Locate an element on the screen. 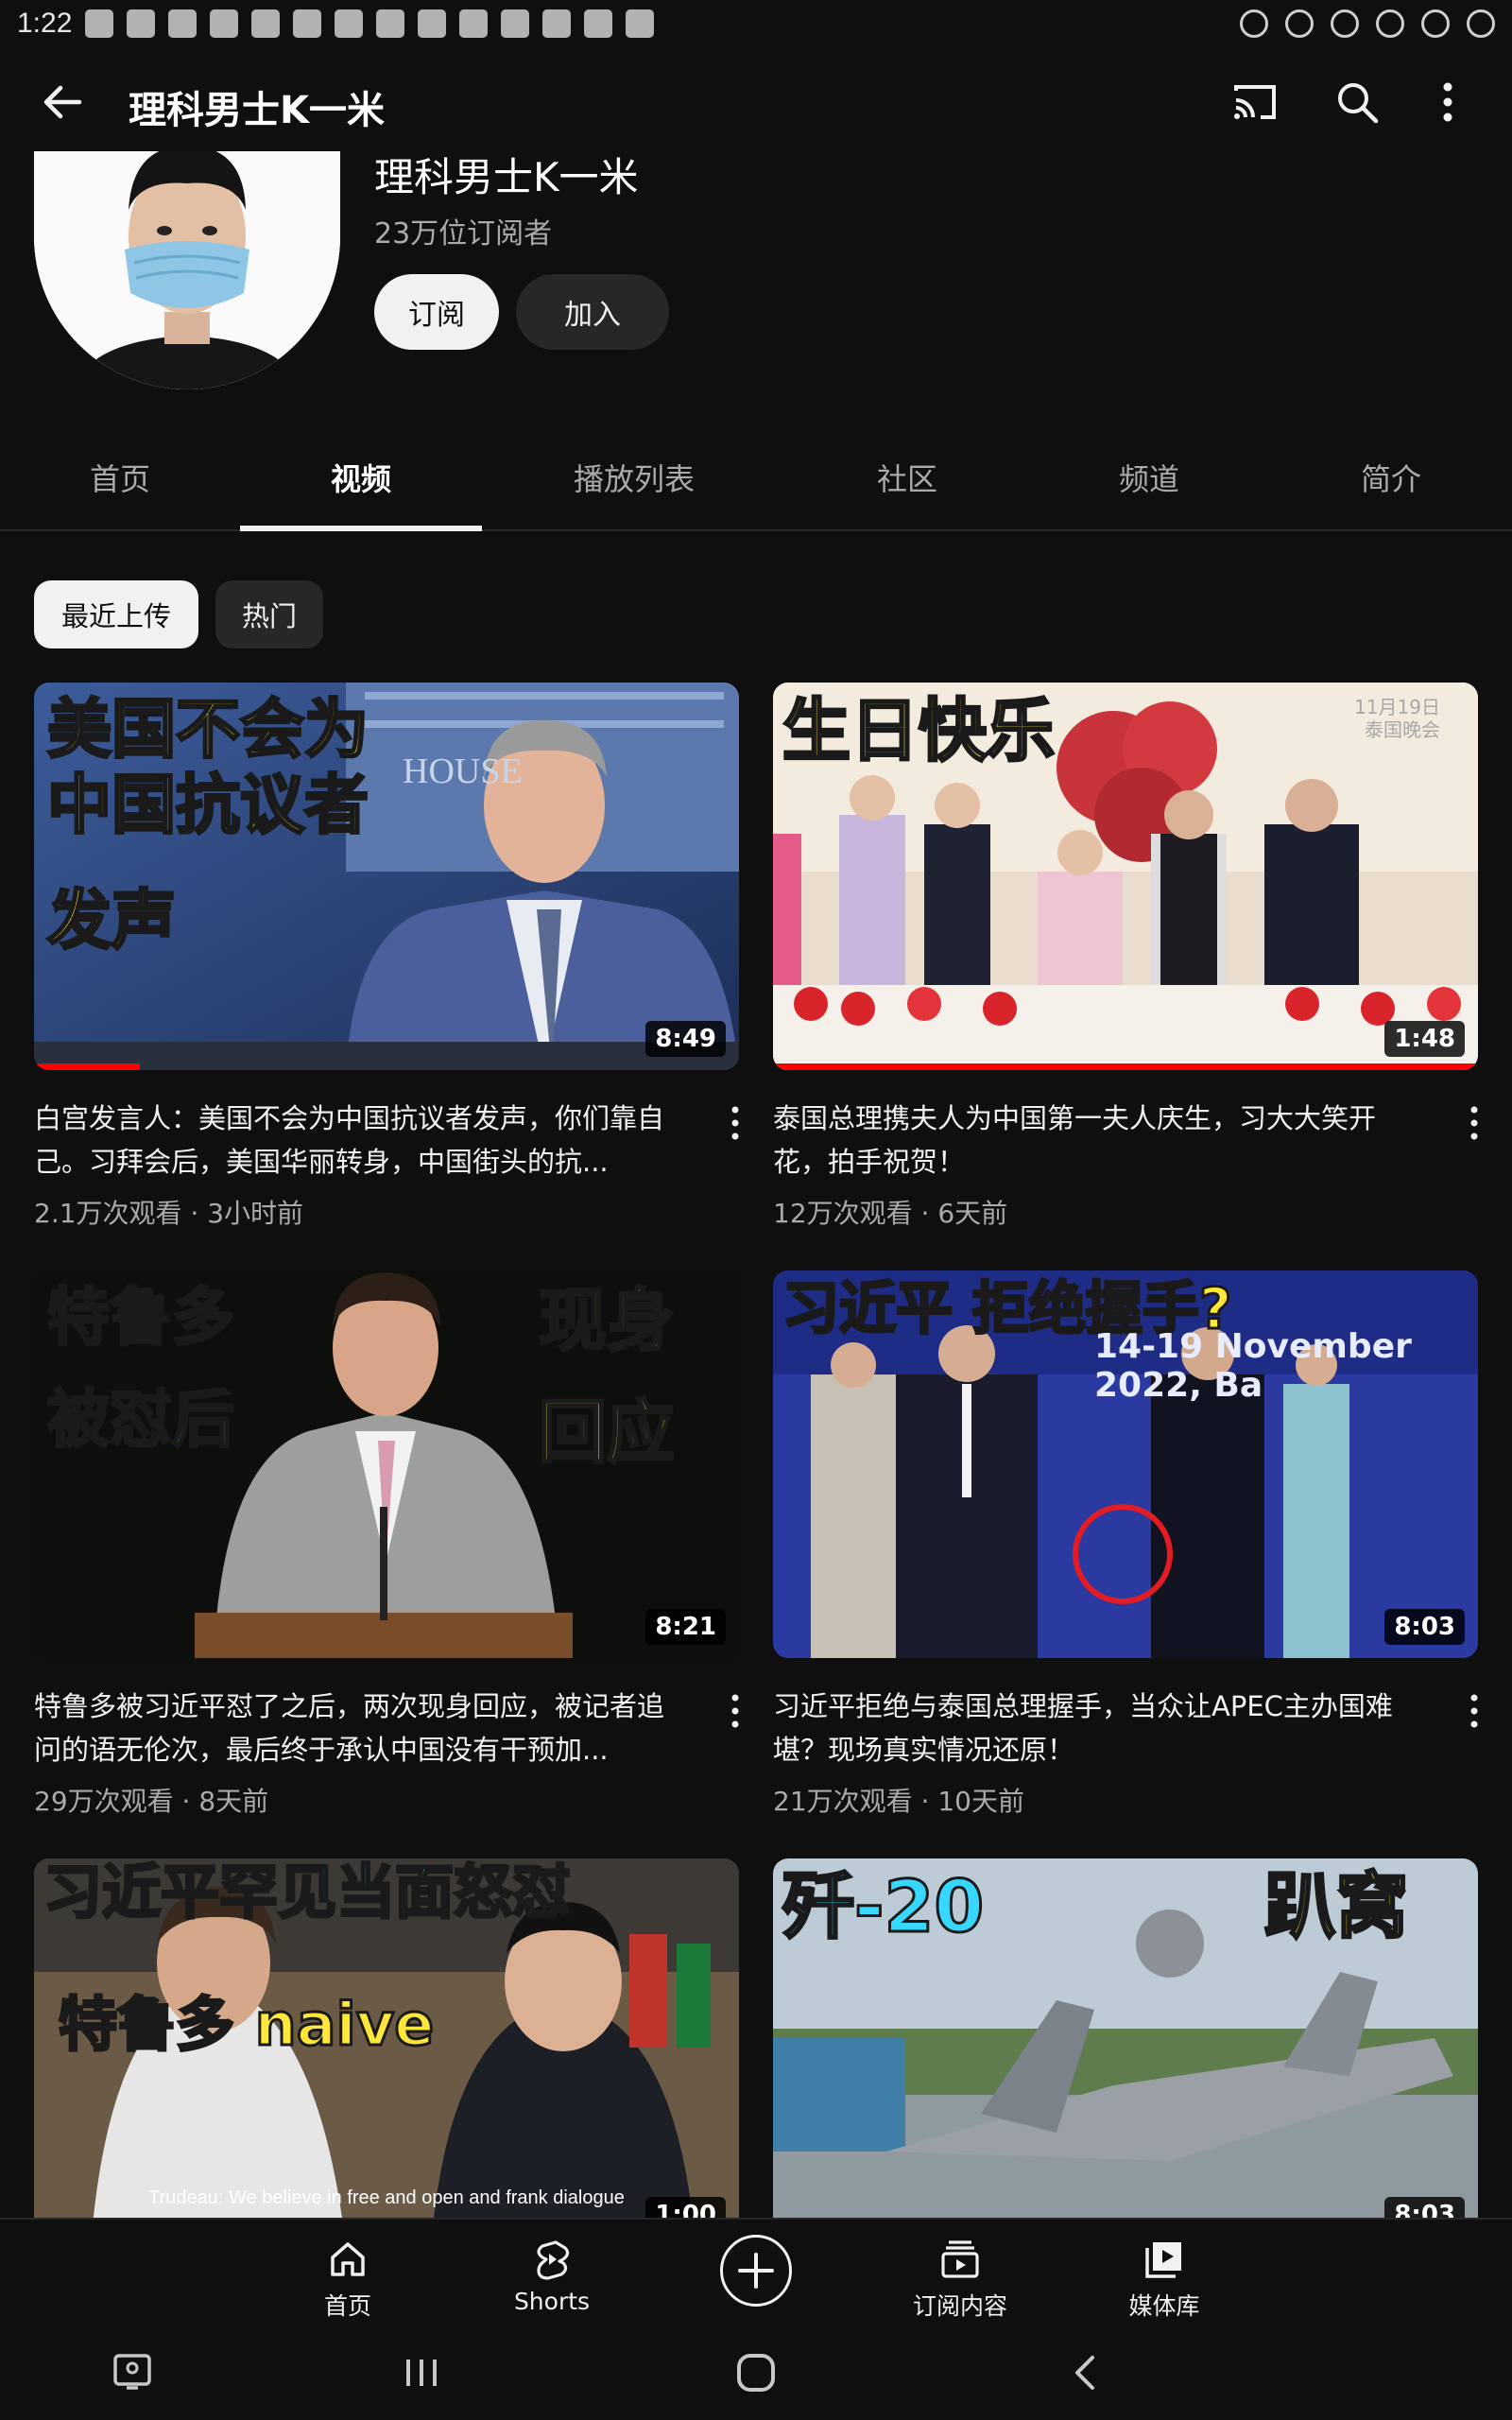 The width and height of the screenshot is (1512, 2420). tab-home: 首页 is located at coordinates (120, 477).